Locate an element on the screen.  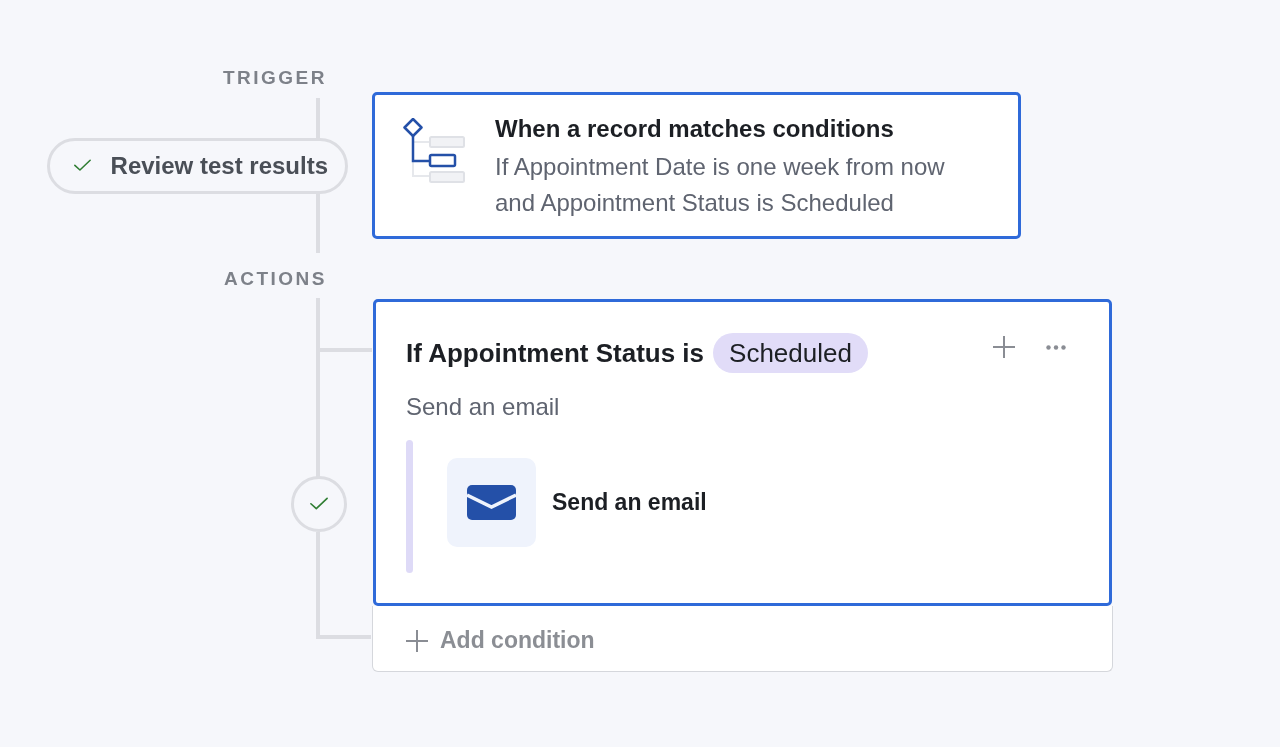
ellipsis-icon is located at coordinates (1056, 347).